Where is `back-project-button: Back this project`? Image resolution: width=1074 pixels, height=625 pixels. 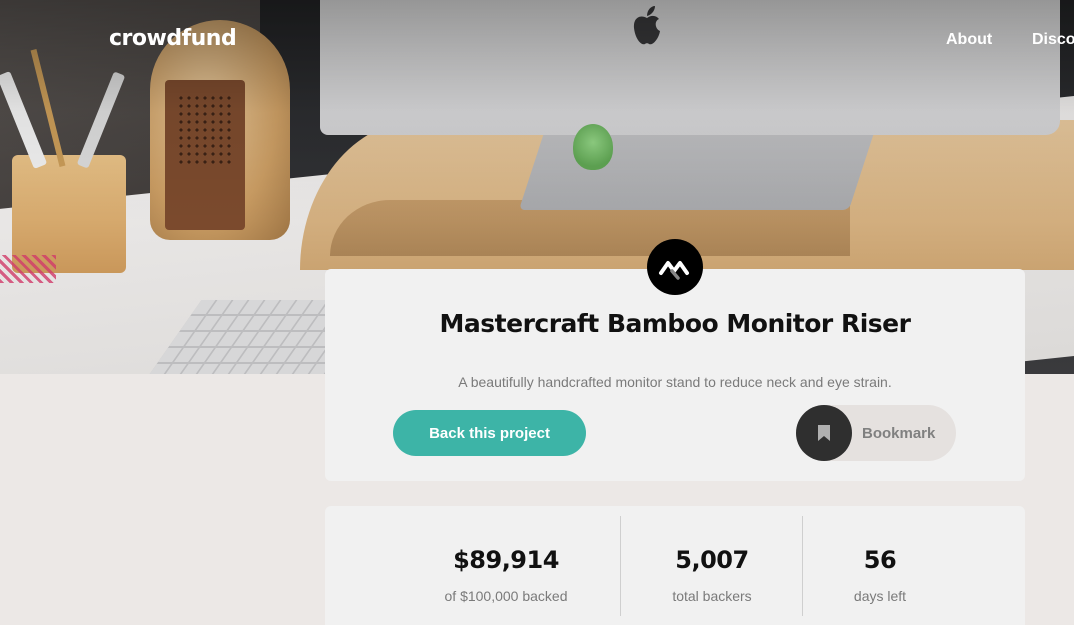
back-project-button: Back this project is located at coordinates (489, 433).